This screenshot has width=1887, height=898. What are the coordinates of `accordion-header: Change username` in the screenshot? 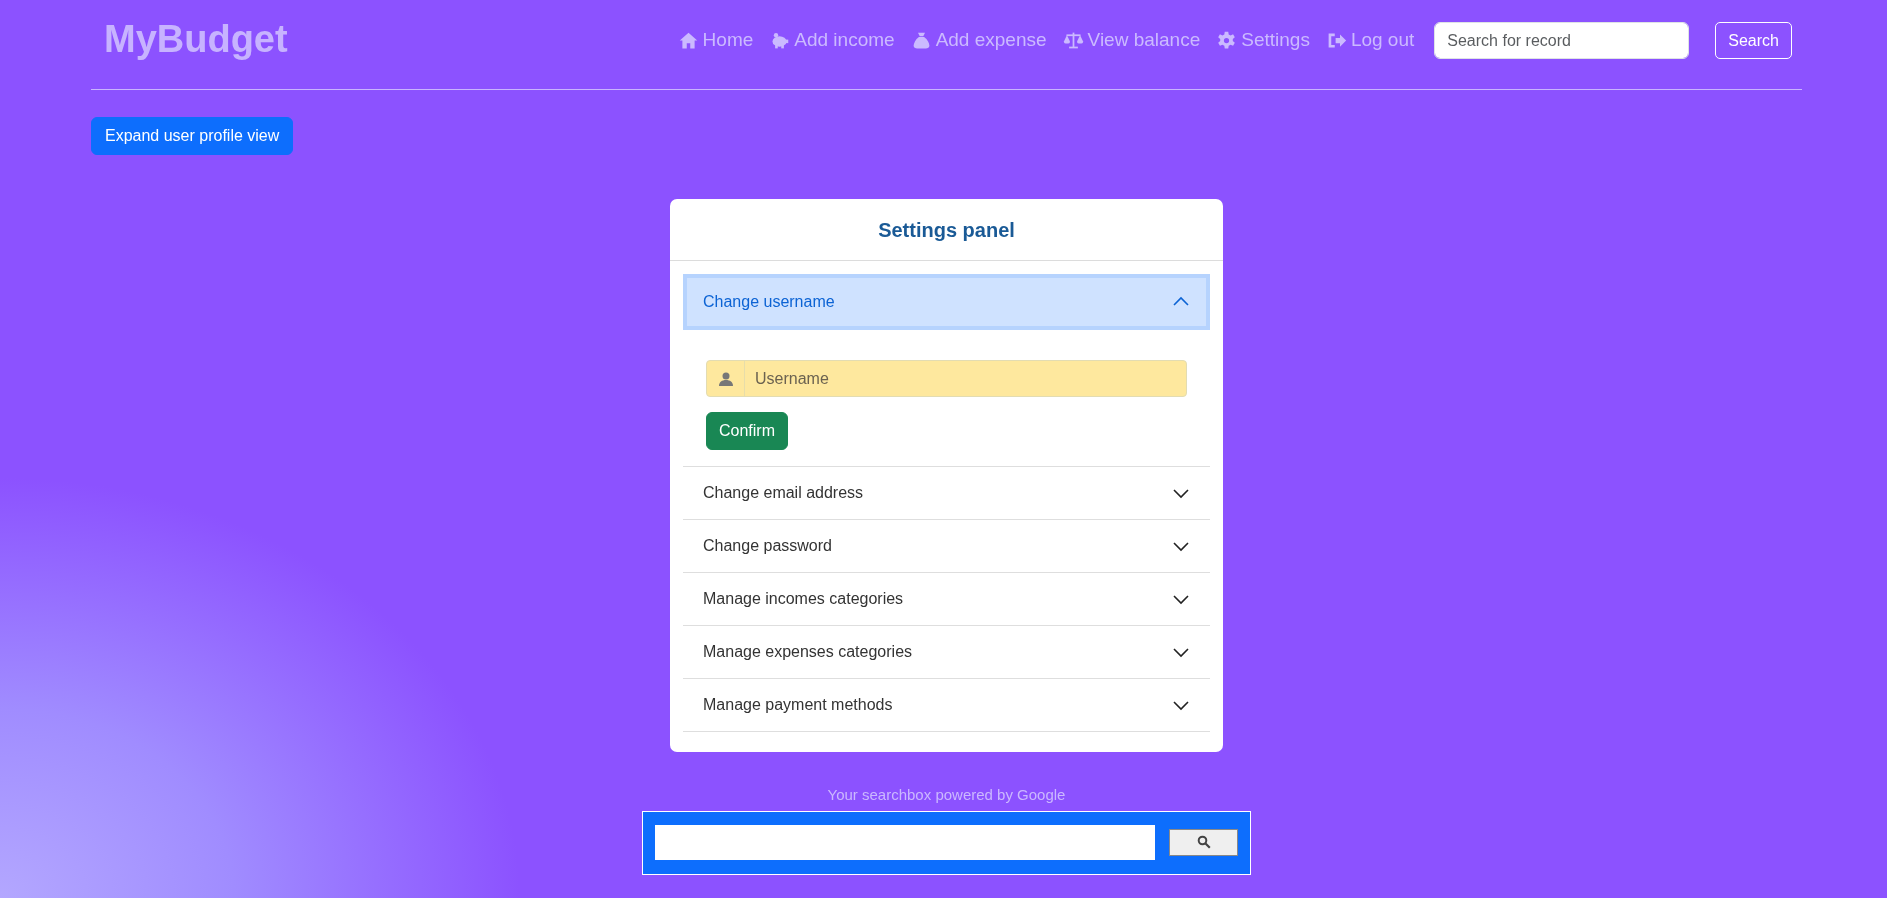 It's located at (946, 302).